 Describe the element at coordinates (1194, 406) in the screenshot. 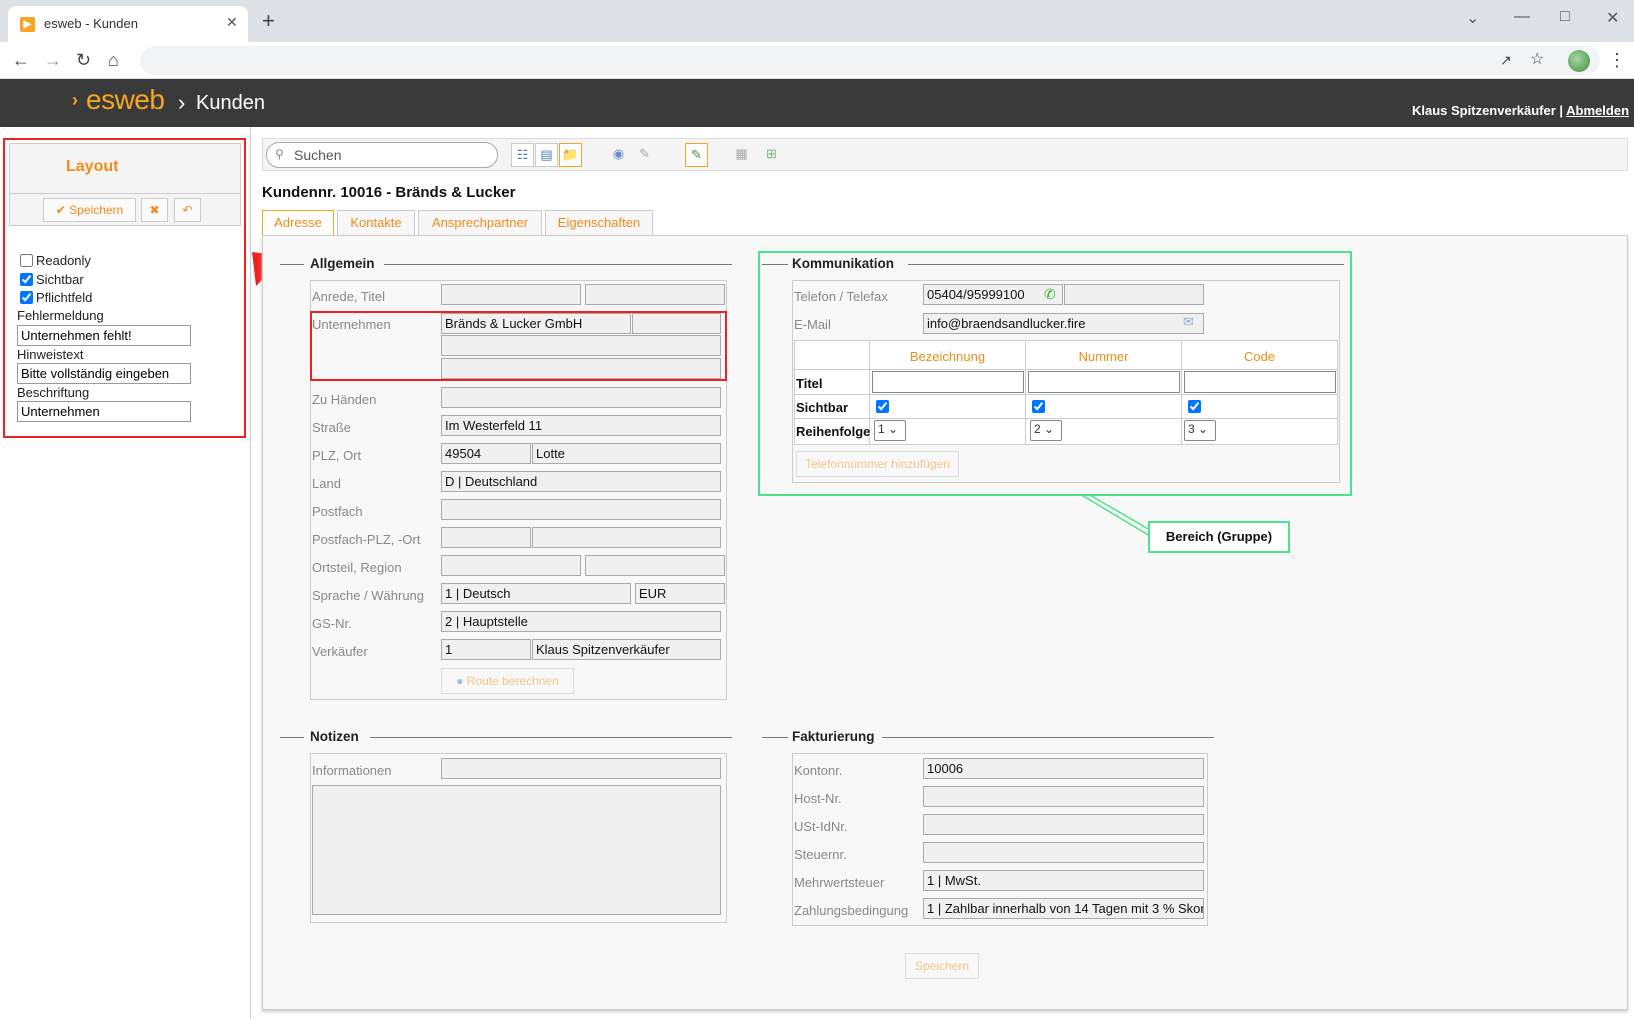

I see `sichtbar-code-checkbox` at that location.